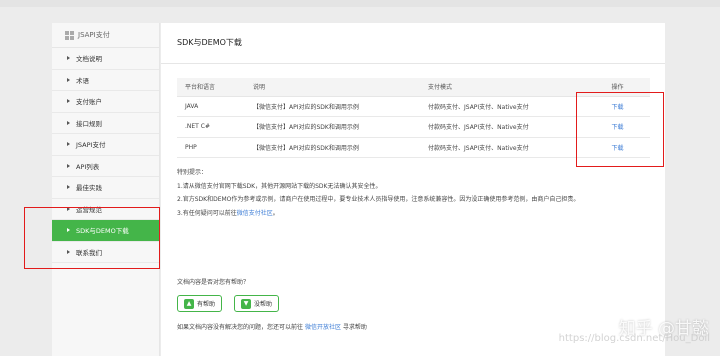 This screenshot has width=720, height=356. Describe the element at coordinates (82, 80) in the screenshot. I see `sidebar-item-label: 术语` at that location.